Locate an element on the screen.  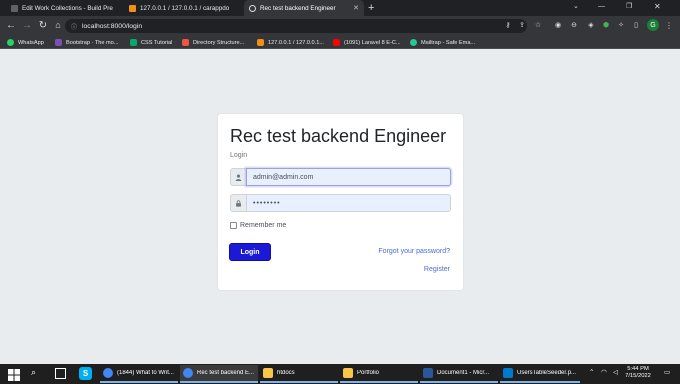
email-input-group: admin@admin.com is located at coordinates (340, 177).